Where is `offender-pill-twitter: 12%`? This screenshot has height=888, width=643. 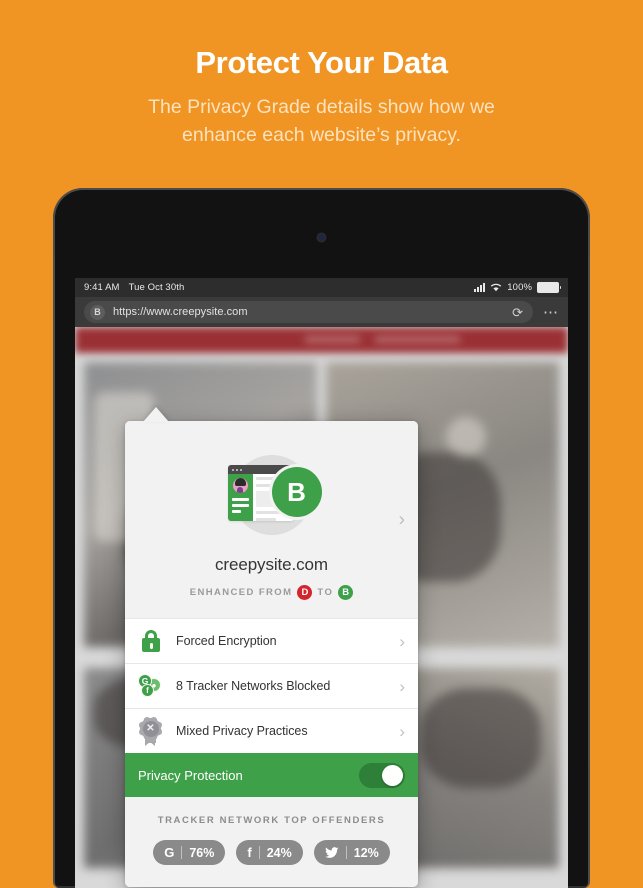 offender-pill-twitter: 12% is located at coordinates (351, 852).